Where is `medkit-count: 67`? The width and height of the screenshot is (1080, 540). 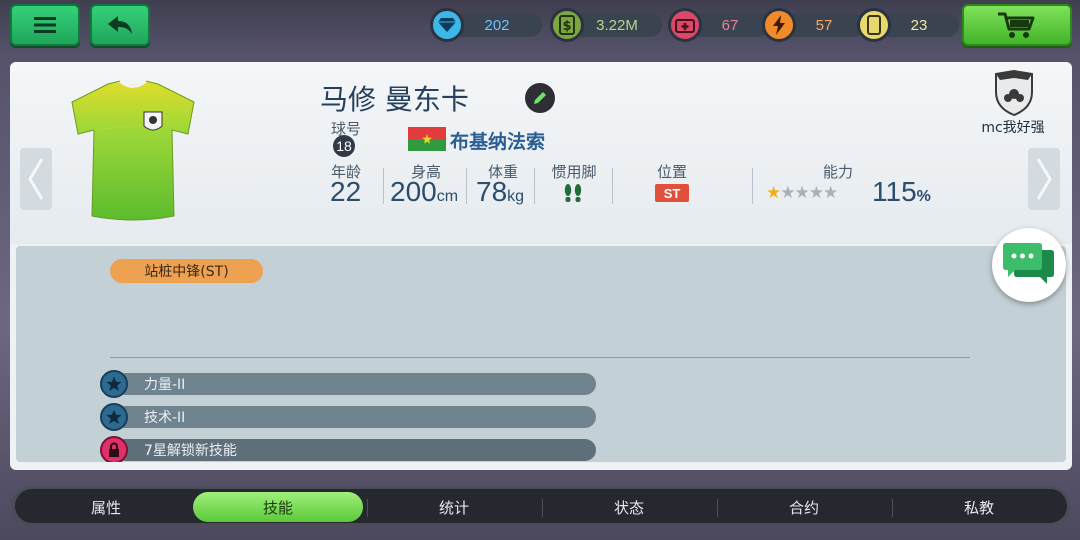
medkit-count: 67 is located at coordinates (730, 25).